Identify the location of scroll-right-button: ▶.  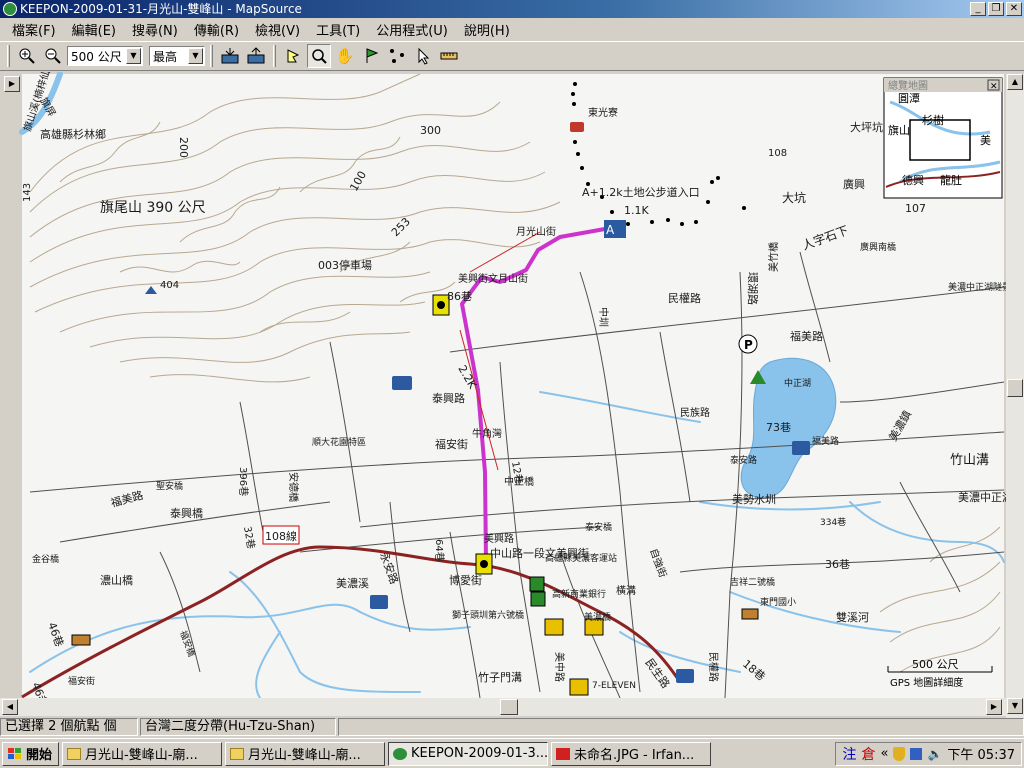
(994, 707).